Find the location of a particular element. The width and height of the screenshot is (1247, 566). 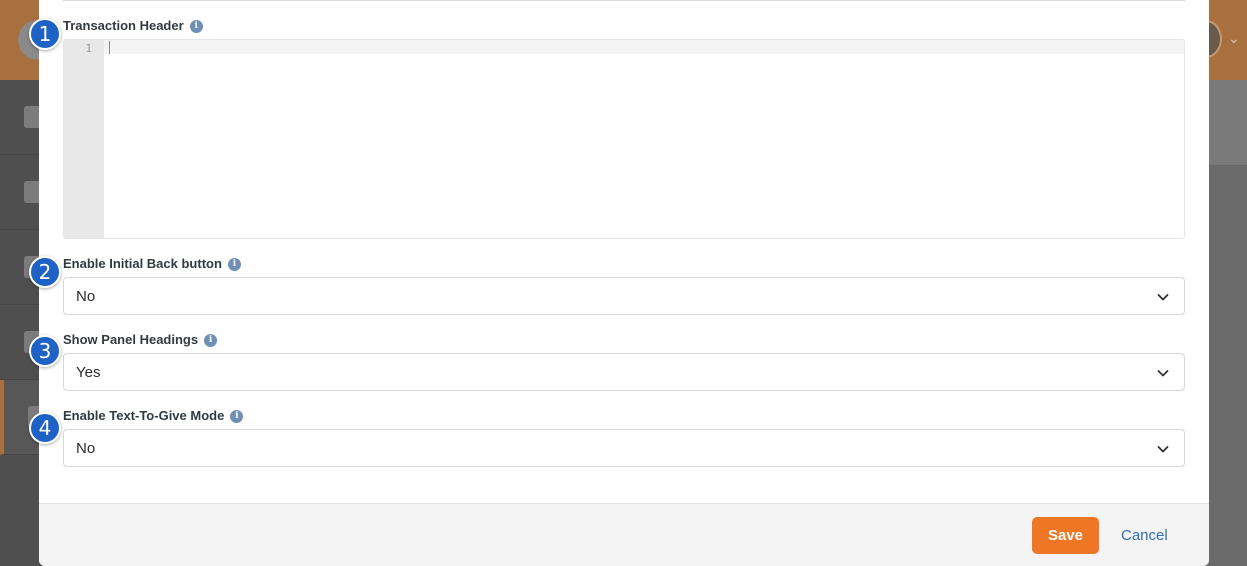

enable-initial-back-button-select: No is located at coordinates (624, 296).